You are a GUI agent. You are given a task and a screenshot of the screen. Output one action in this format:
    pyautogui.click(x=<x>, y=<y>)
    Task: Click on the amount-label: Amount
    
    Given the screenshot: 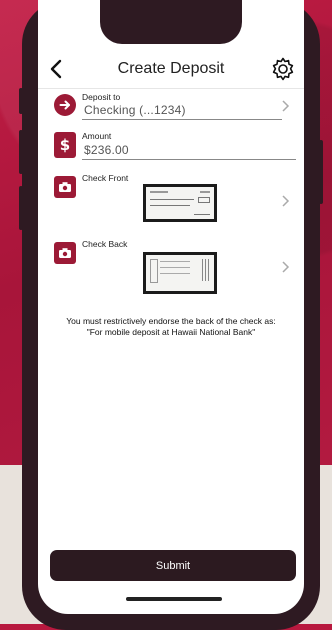 What is the action you would take?
    pyautogui.click(x=97, y=136)
    